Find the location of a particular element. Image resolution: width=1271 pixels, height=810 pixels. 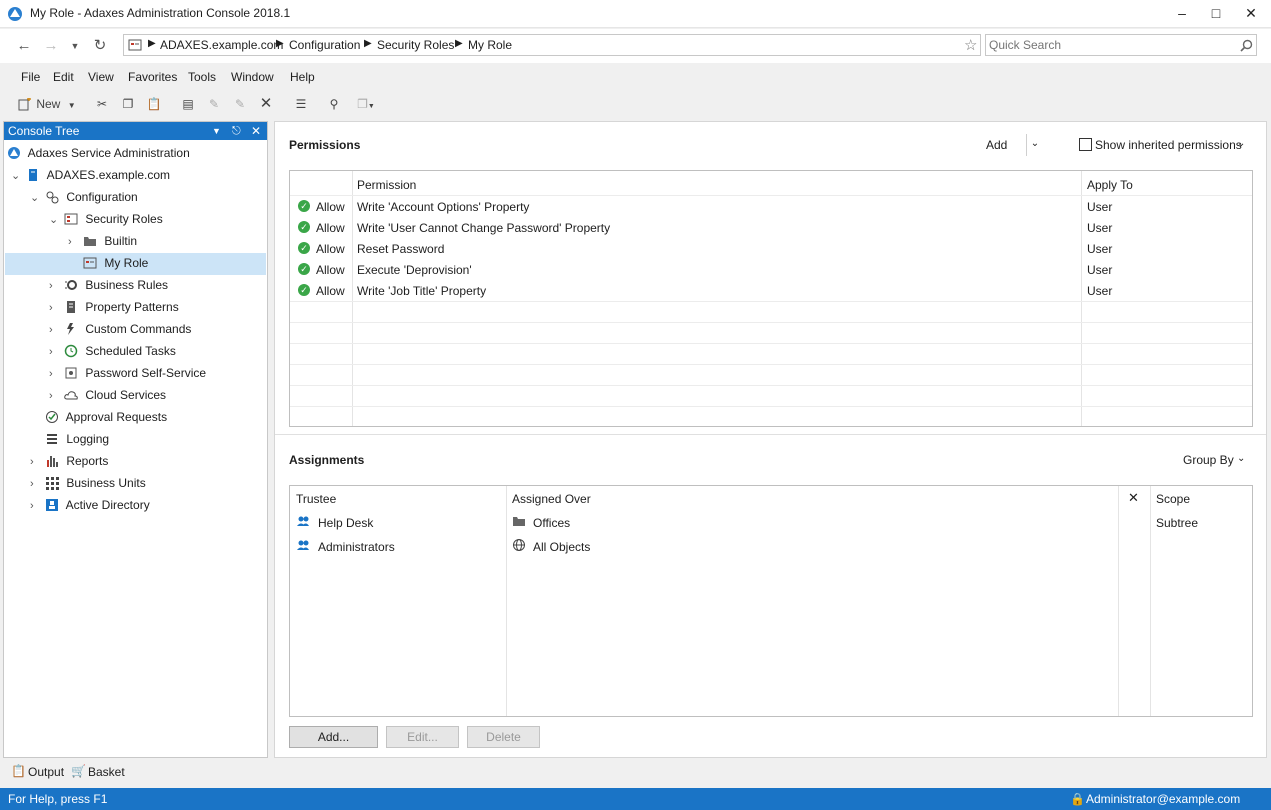

column-header-assigned-over: Assigned Over is located at coordinates (551, 499).